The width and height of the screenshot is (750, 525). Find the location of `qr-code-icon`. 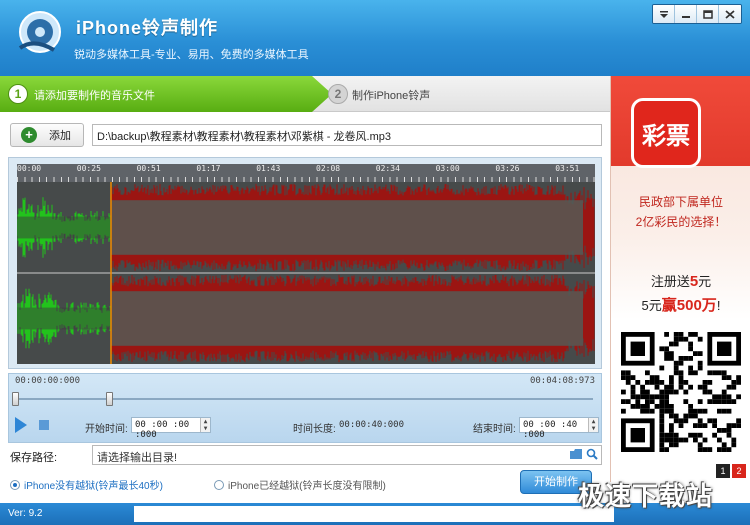

qr-code-icon is located at coordinates (681, 392).